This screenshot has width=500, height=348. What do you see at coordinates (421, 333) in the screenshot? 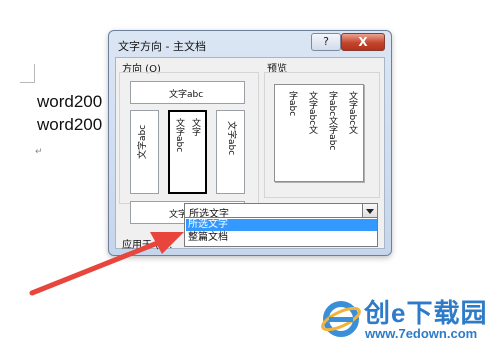
I see `watermark-url: www.7edown.com` at bounding box center [421, 333].